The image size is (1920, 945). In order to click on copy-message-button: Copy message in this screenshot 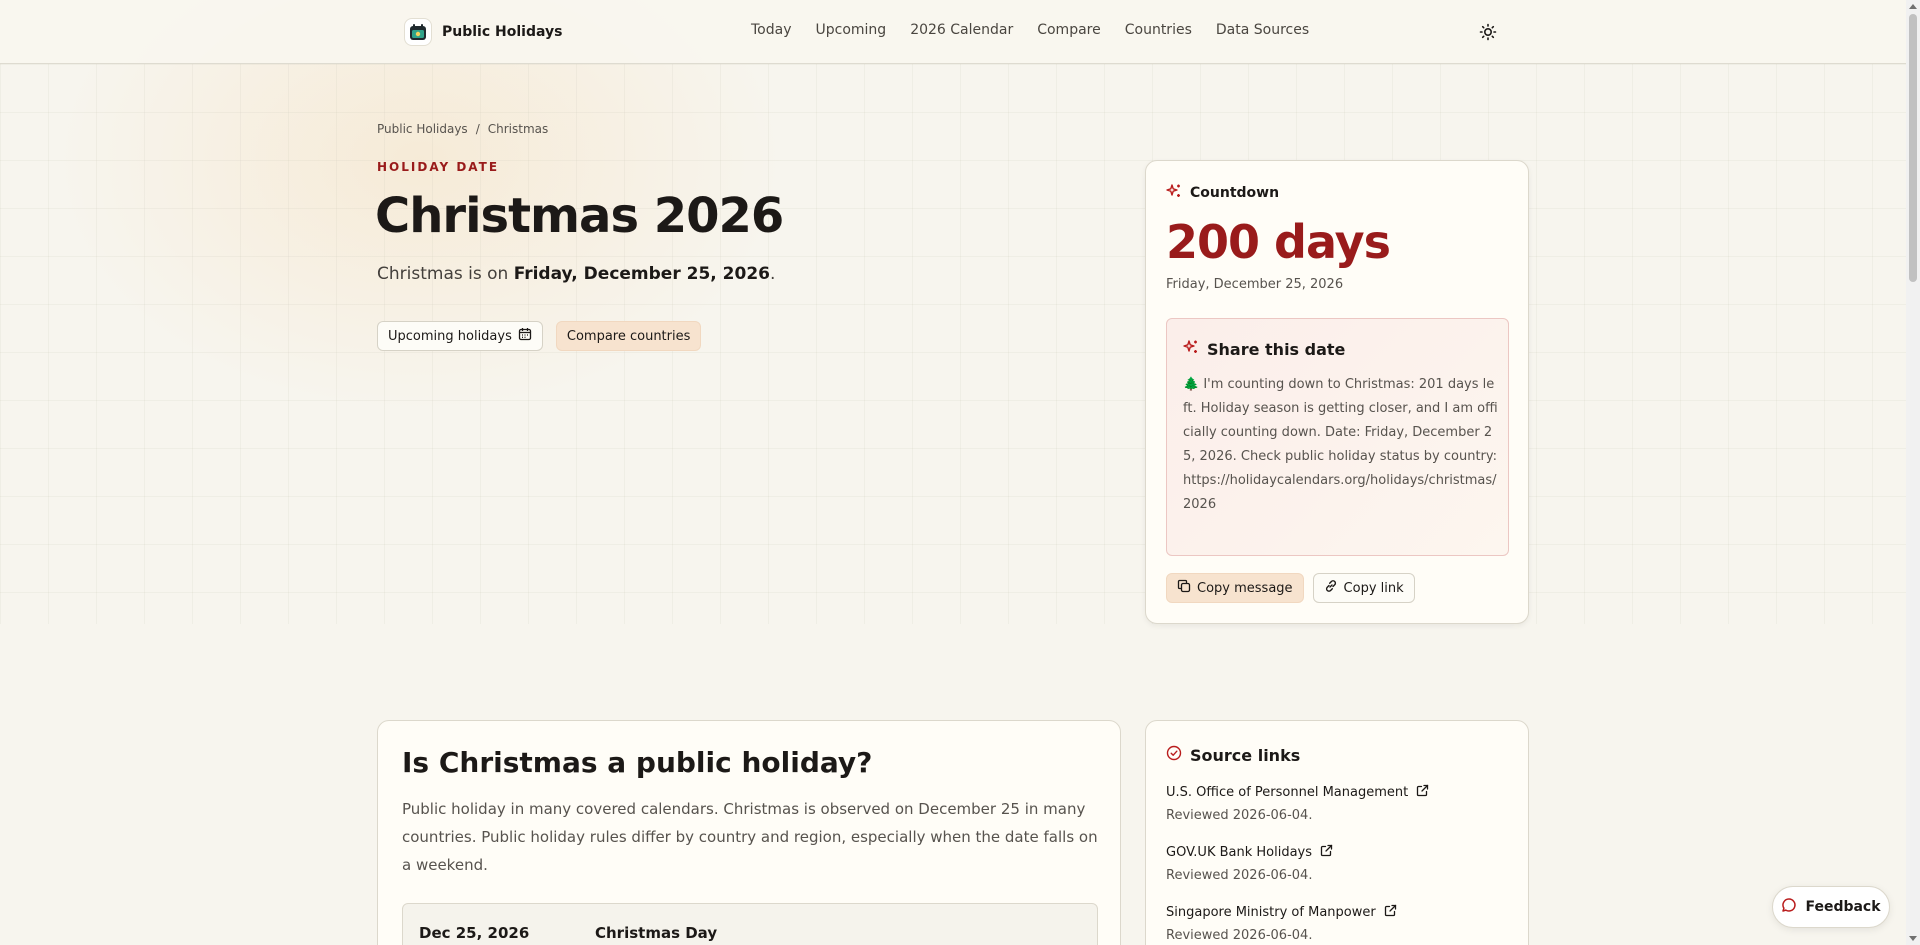, I will do `click(1235, 588)`.